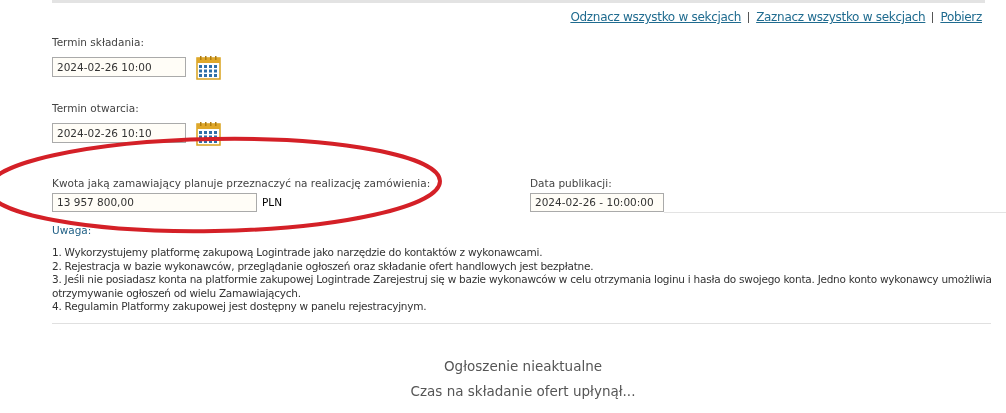 The image size is (1006, 413). Describe the element at coordinates (272, 202) in the screenshot. I see `currency-label: PLN` at that location.